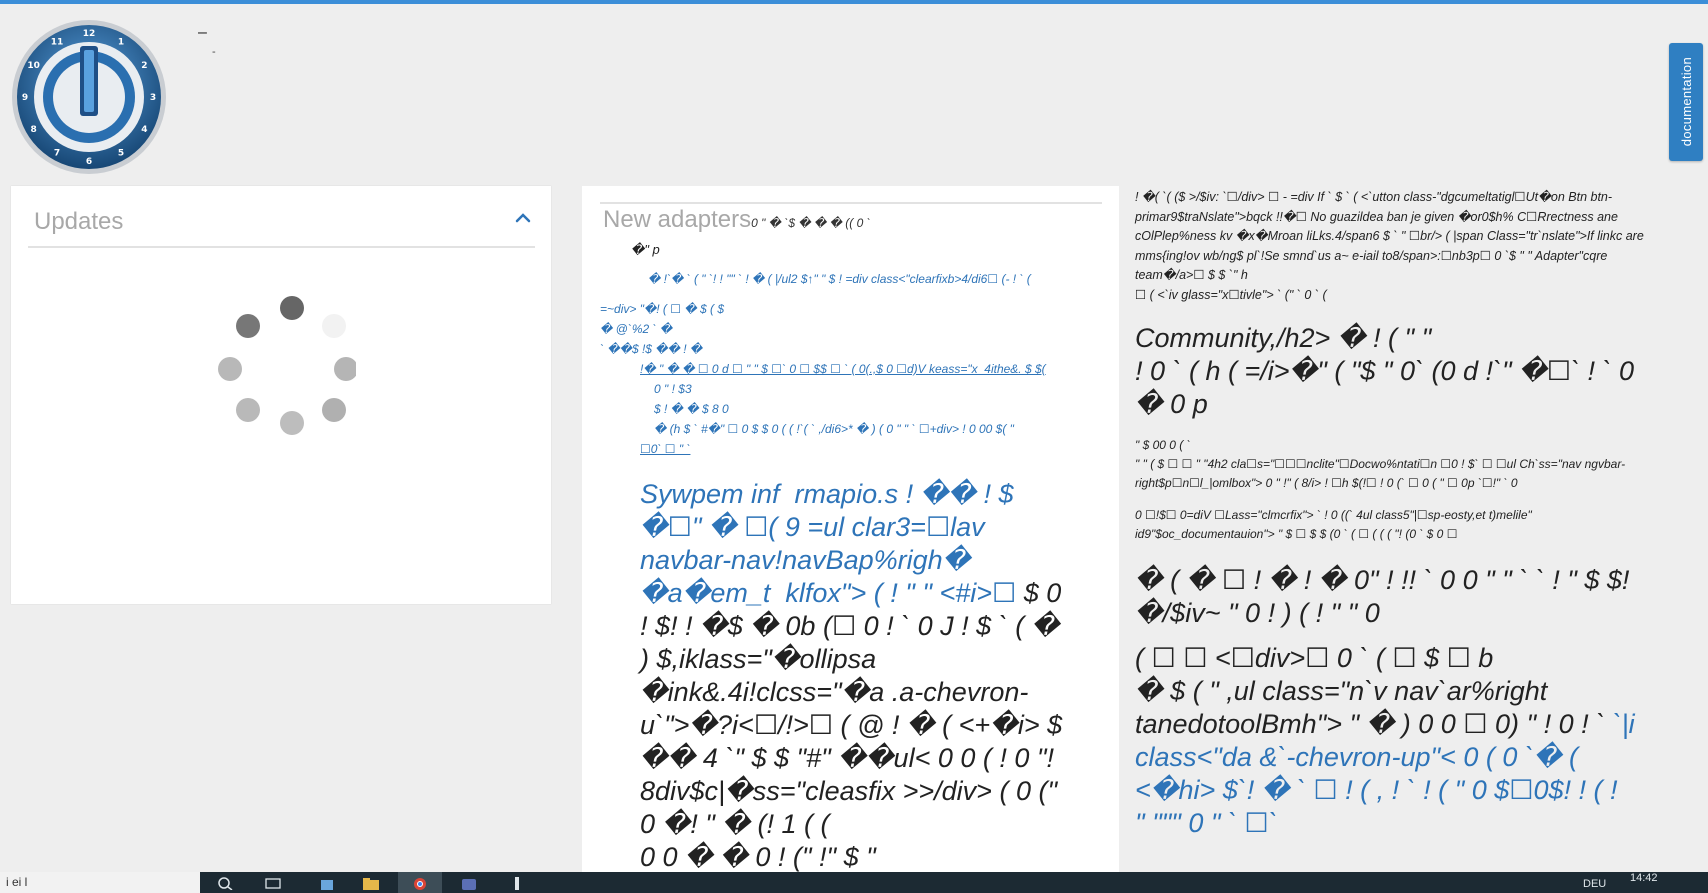  Describe the element at coordinates (214, 52) in the screenshot. I see `header-subdash: -` at that location.